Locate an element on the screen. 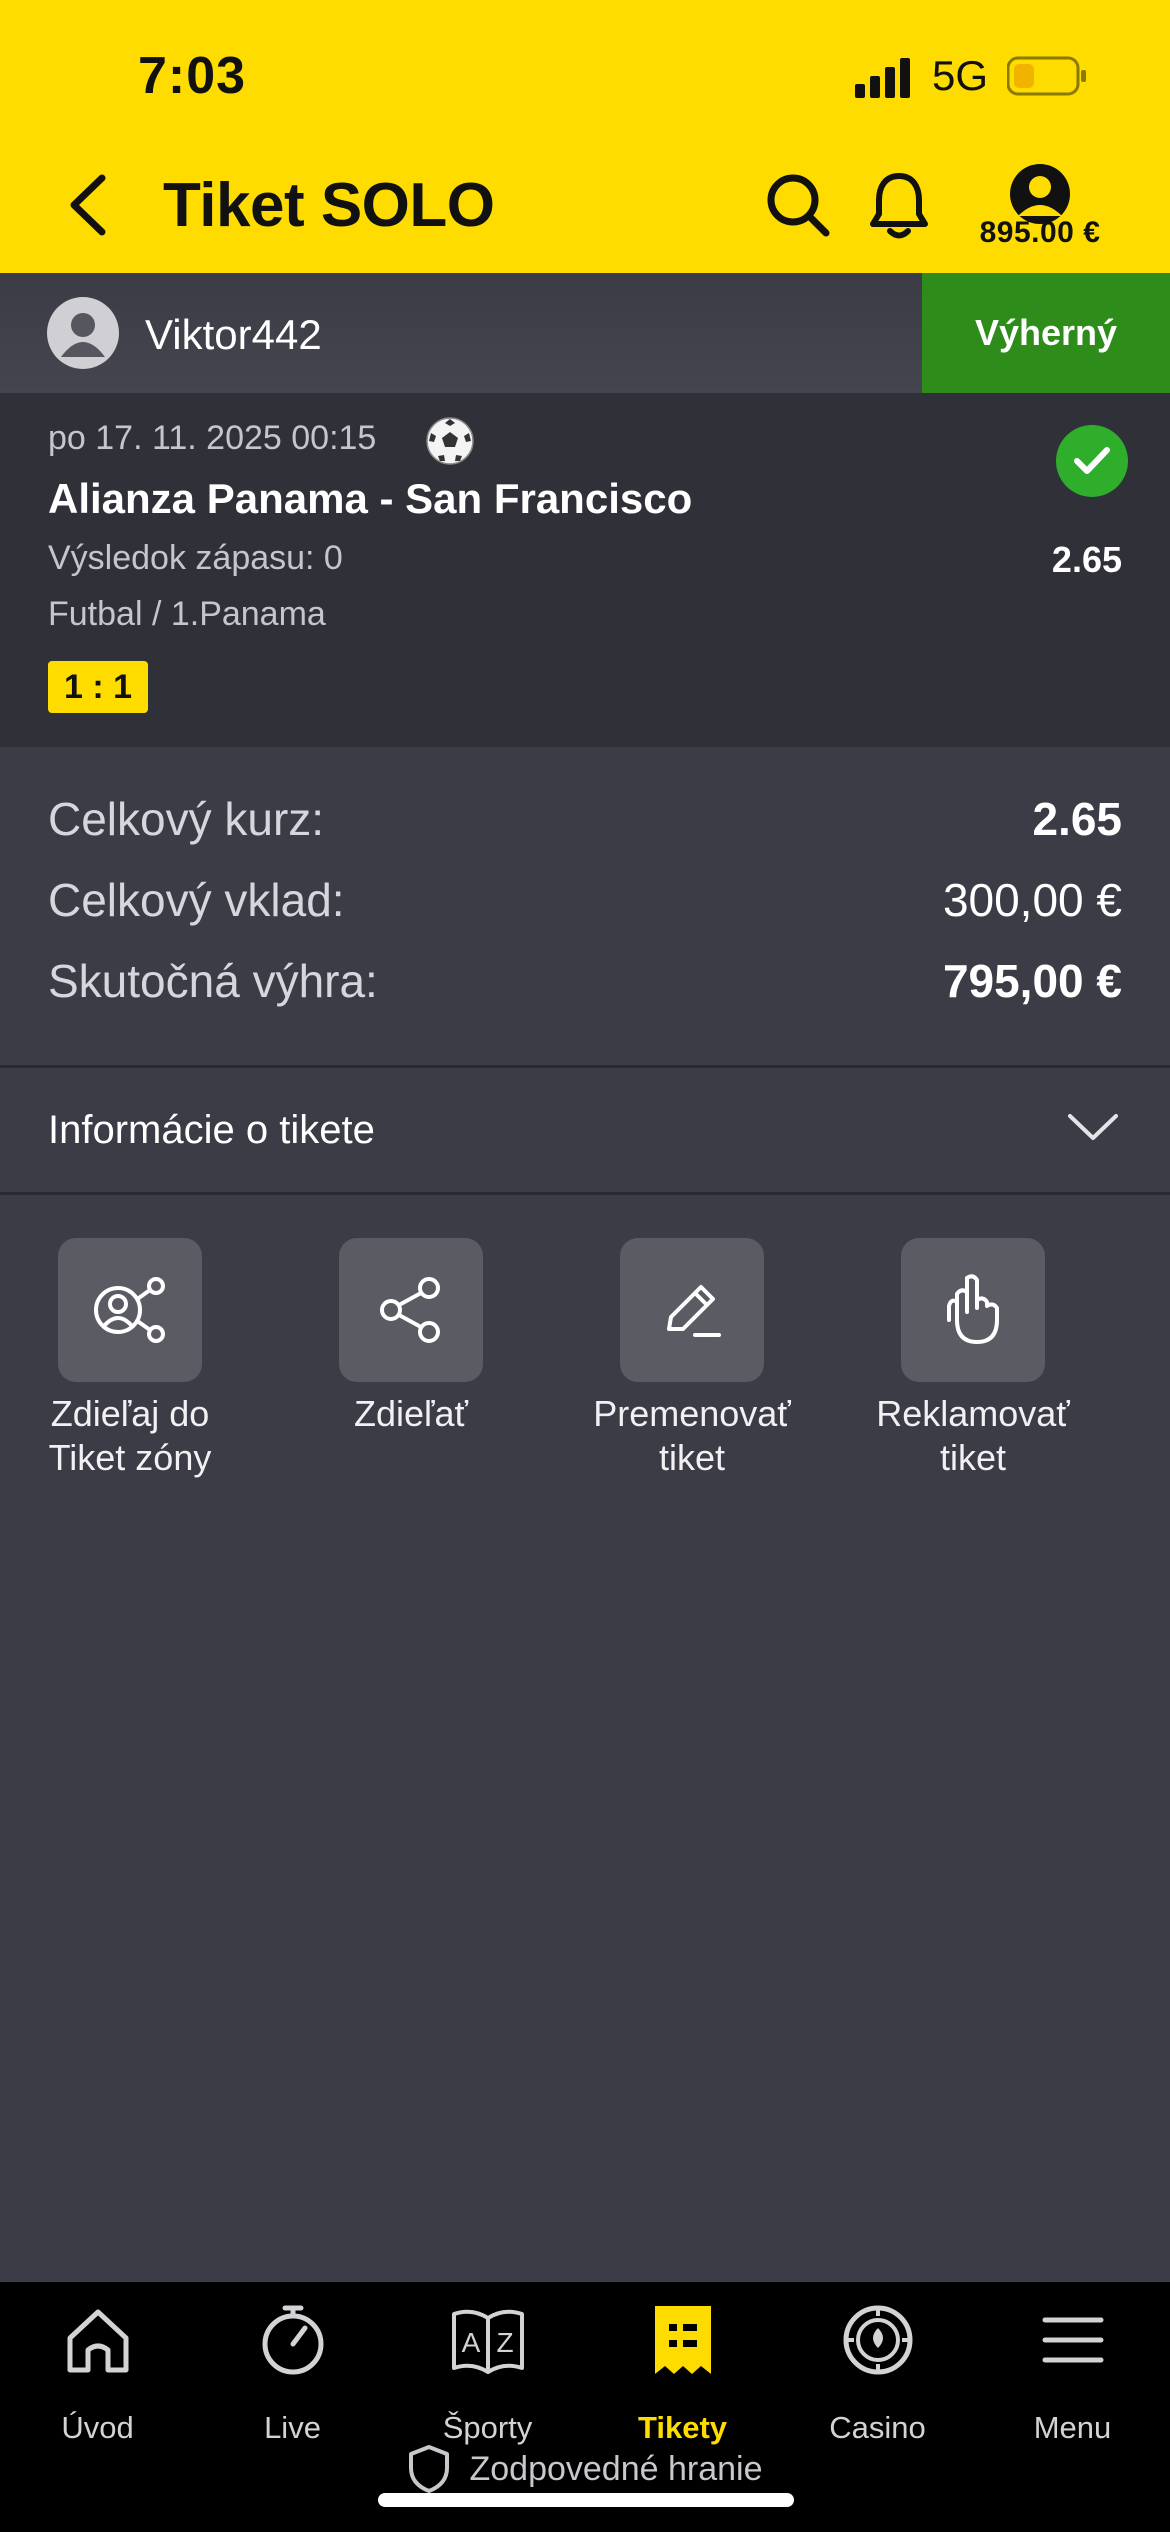 This screenshot has height=2532, width=1170. network-type: 5G is located at coordinates (960, 75).